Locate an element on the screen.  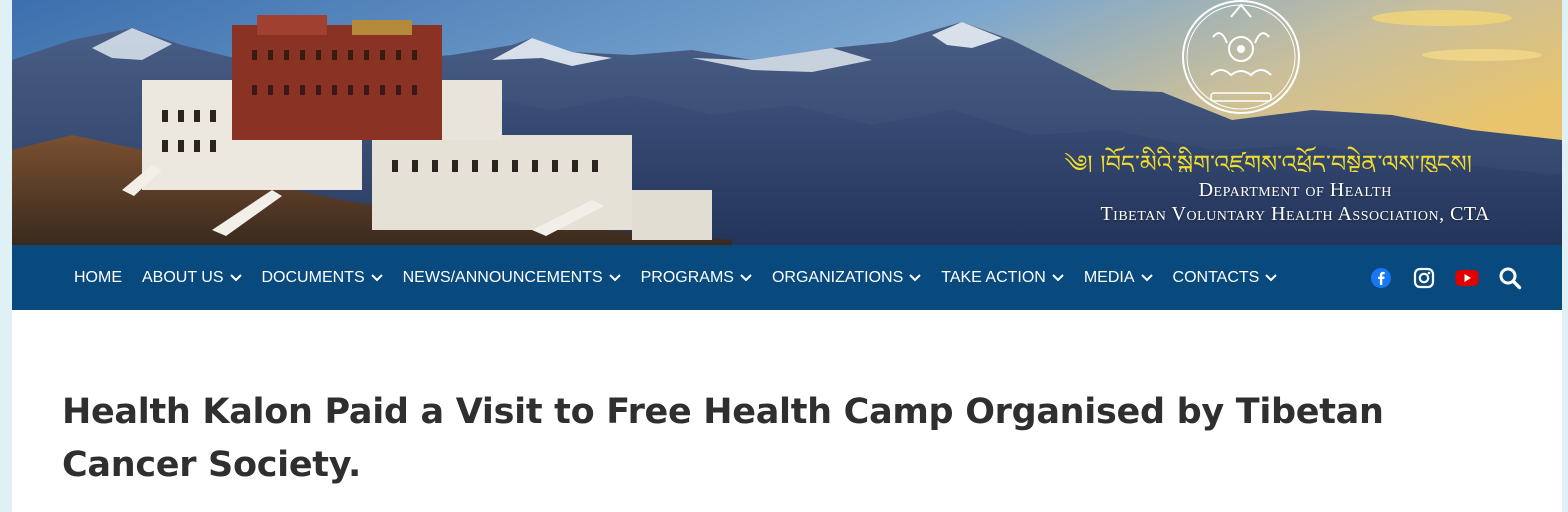
nav-item-about-us: ABOUT US is located at coordinates (192, 278).